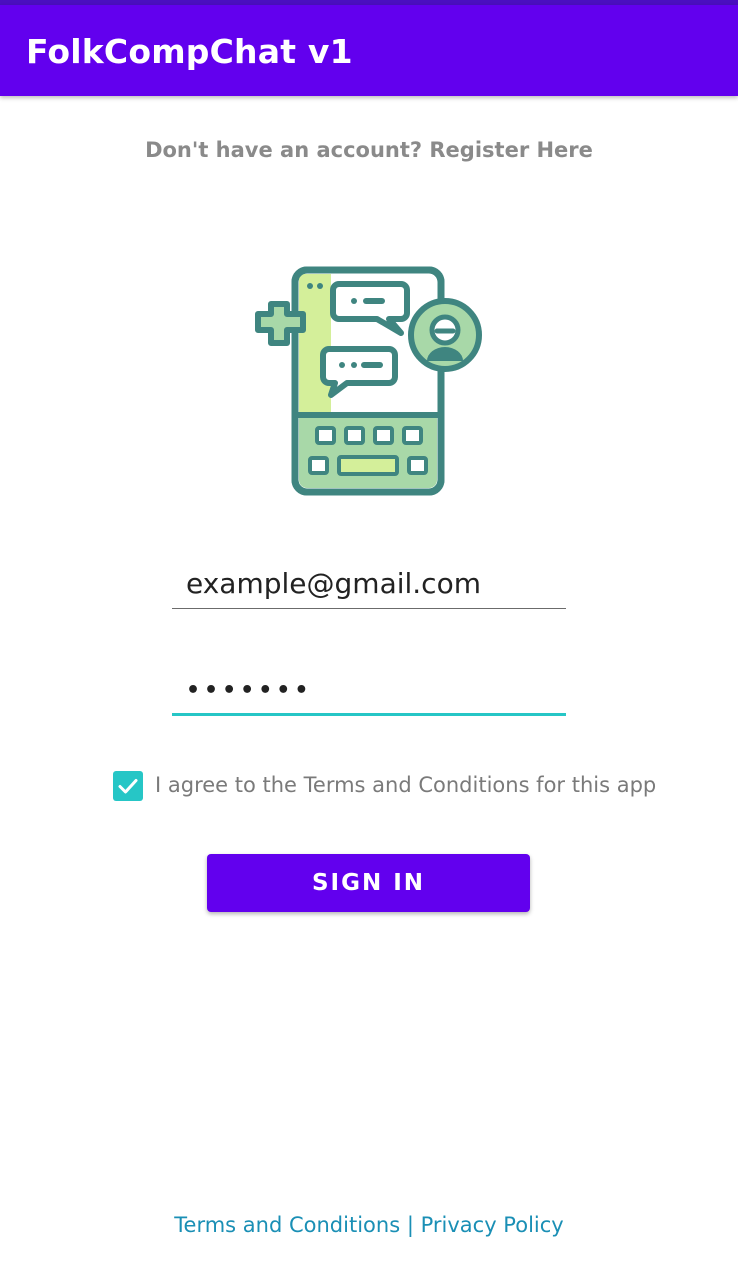 This screenshot has height=1280, width=738. What do you see at coordinates (333, 583) in the screenshot?
I see `email-value: example@gmail.com` at bounding box center [333, 583].